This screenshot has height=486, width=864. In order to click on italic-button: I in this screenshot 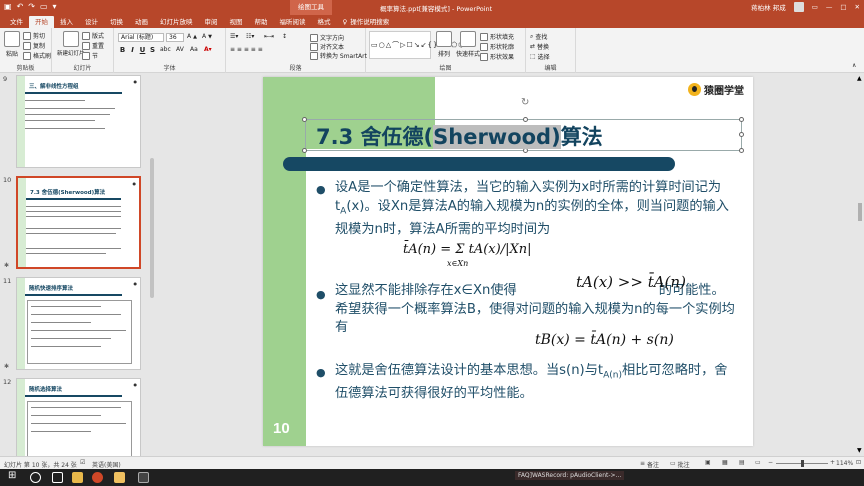, I will do `click(132, 50)`.